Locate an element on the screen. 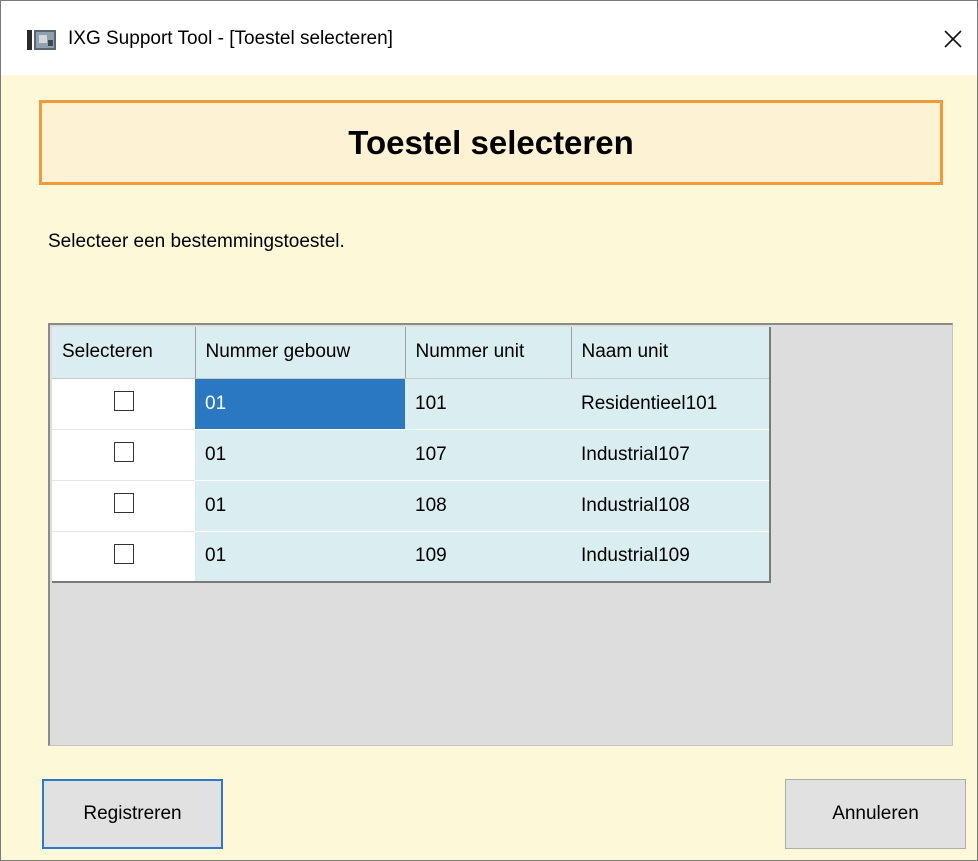 Image resolution: width=978 pixels, height=861 pixels. table-row: 01 101 Residentieel101 is located at coordinates (411, 404).